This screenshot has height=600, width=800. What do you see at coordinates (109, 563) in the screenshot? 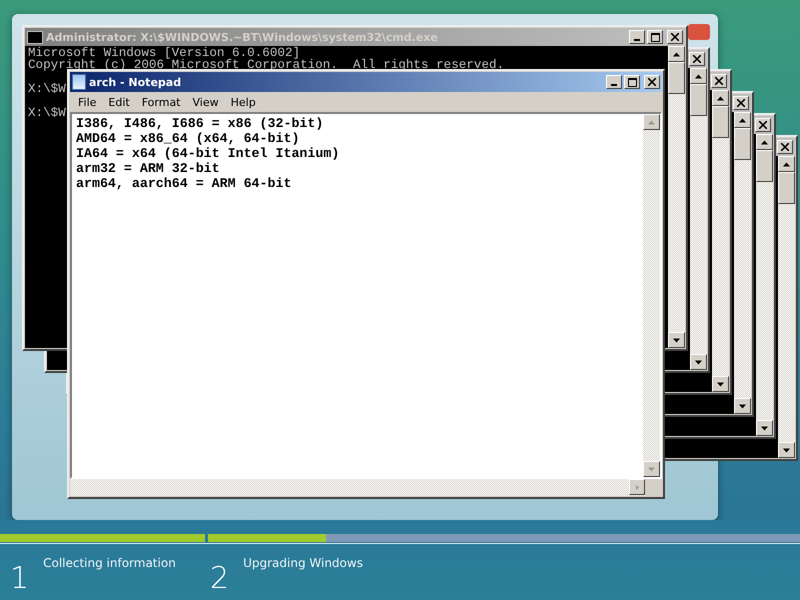
I see `step-label: Collecting information` at bounding box center [109, 563].